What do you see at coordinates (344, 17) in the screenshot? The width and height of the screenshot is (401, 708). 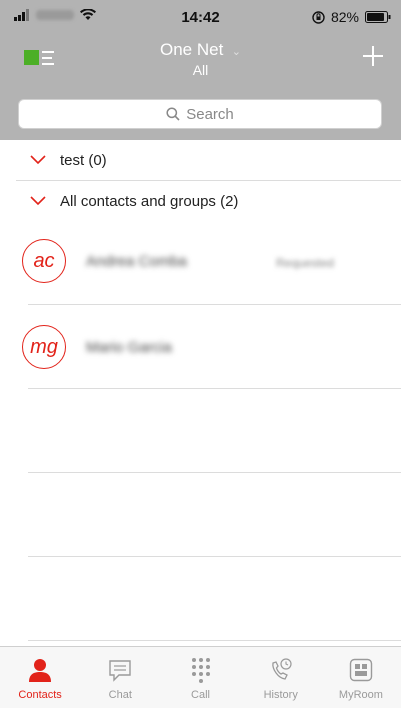 I see `battery-percent: 82%` at bounding box center [344, 17].